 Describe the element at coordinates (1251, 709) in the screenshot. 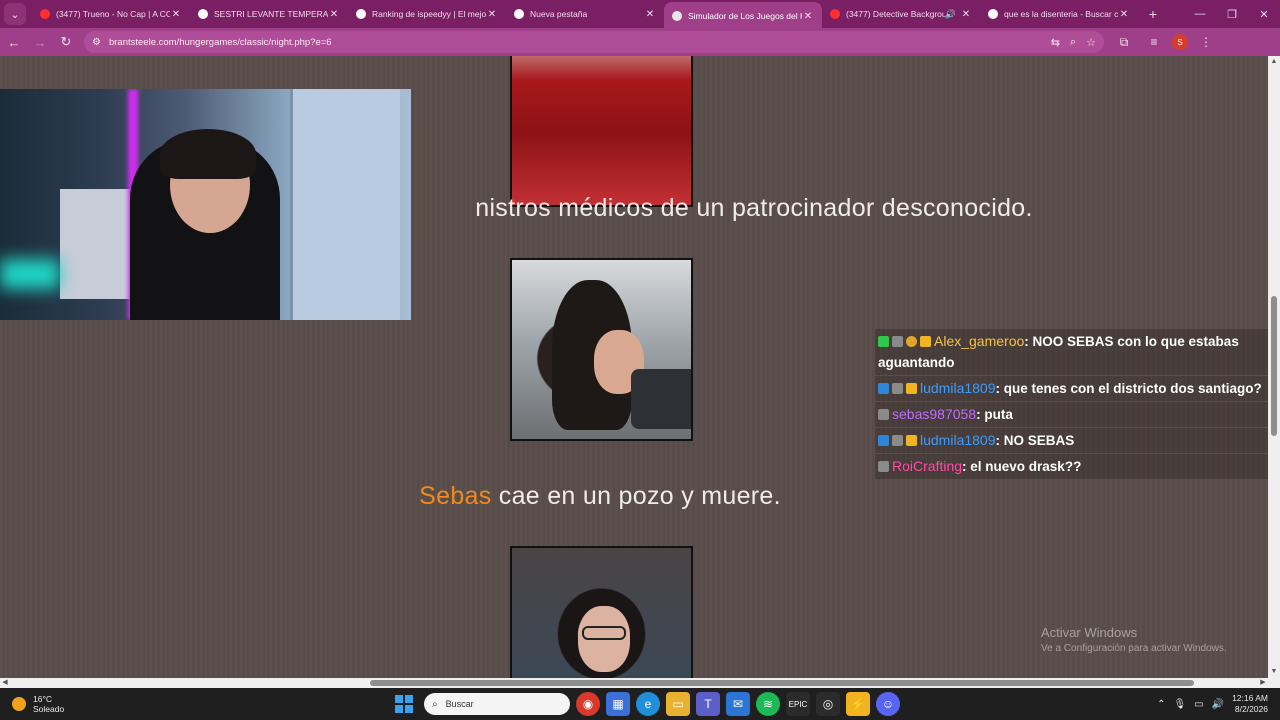

I see `date: 8/2/2026` at that location.